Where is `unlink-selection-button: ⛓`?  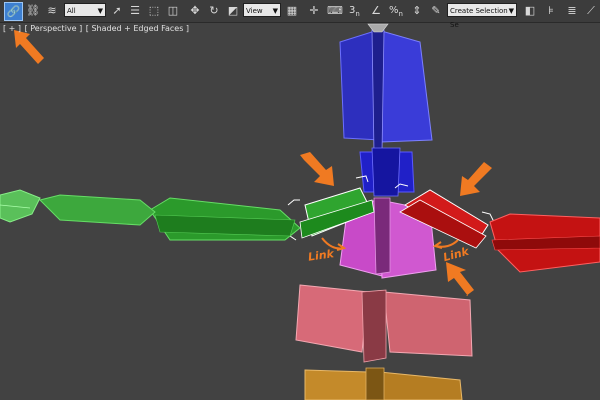 unlink-selection-button: ⛓ is located at coordinates (33, 11).